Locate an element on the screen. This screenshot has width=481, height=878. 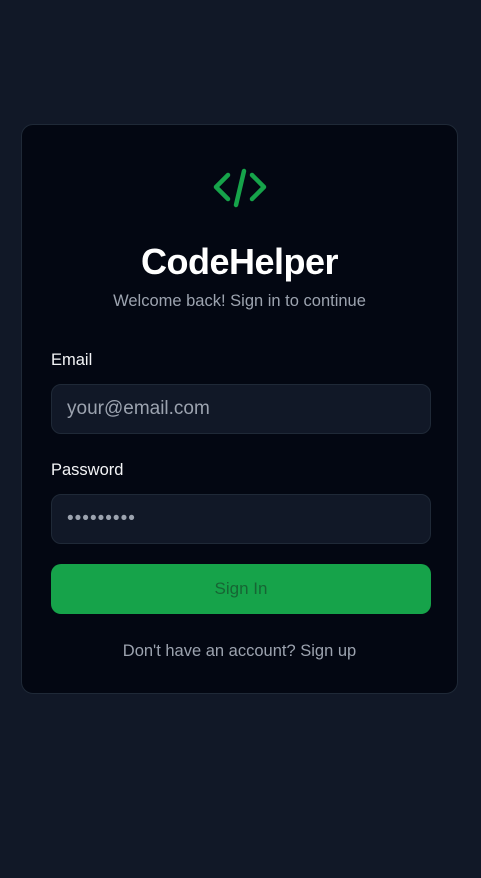
signup-prompt-text: Don't have an account? is located at coordinates (209, 651).